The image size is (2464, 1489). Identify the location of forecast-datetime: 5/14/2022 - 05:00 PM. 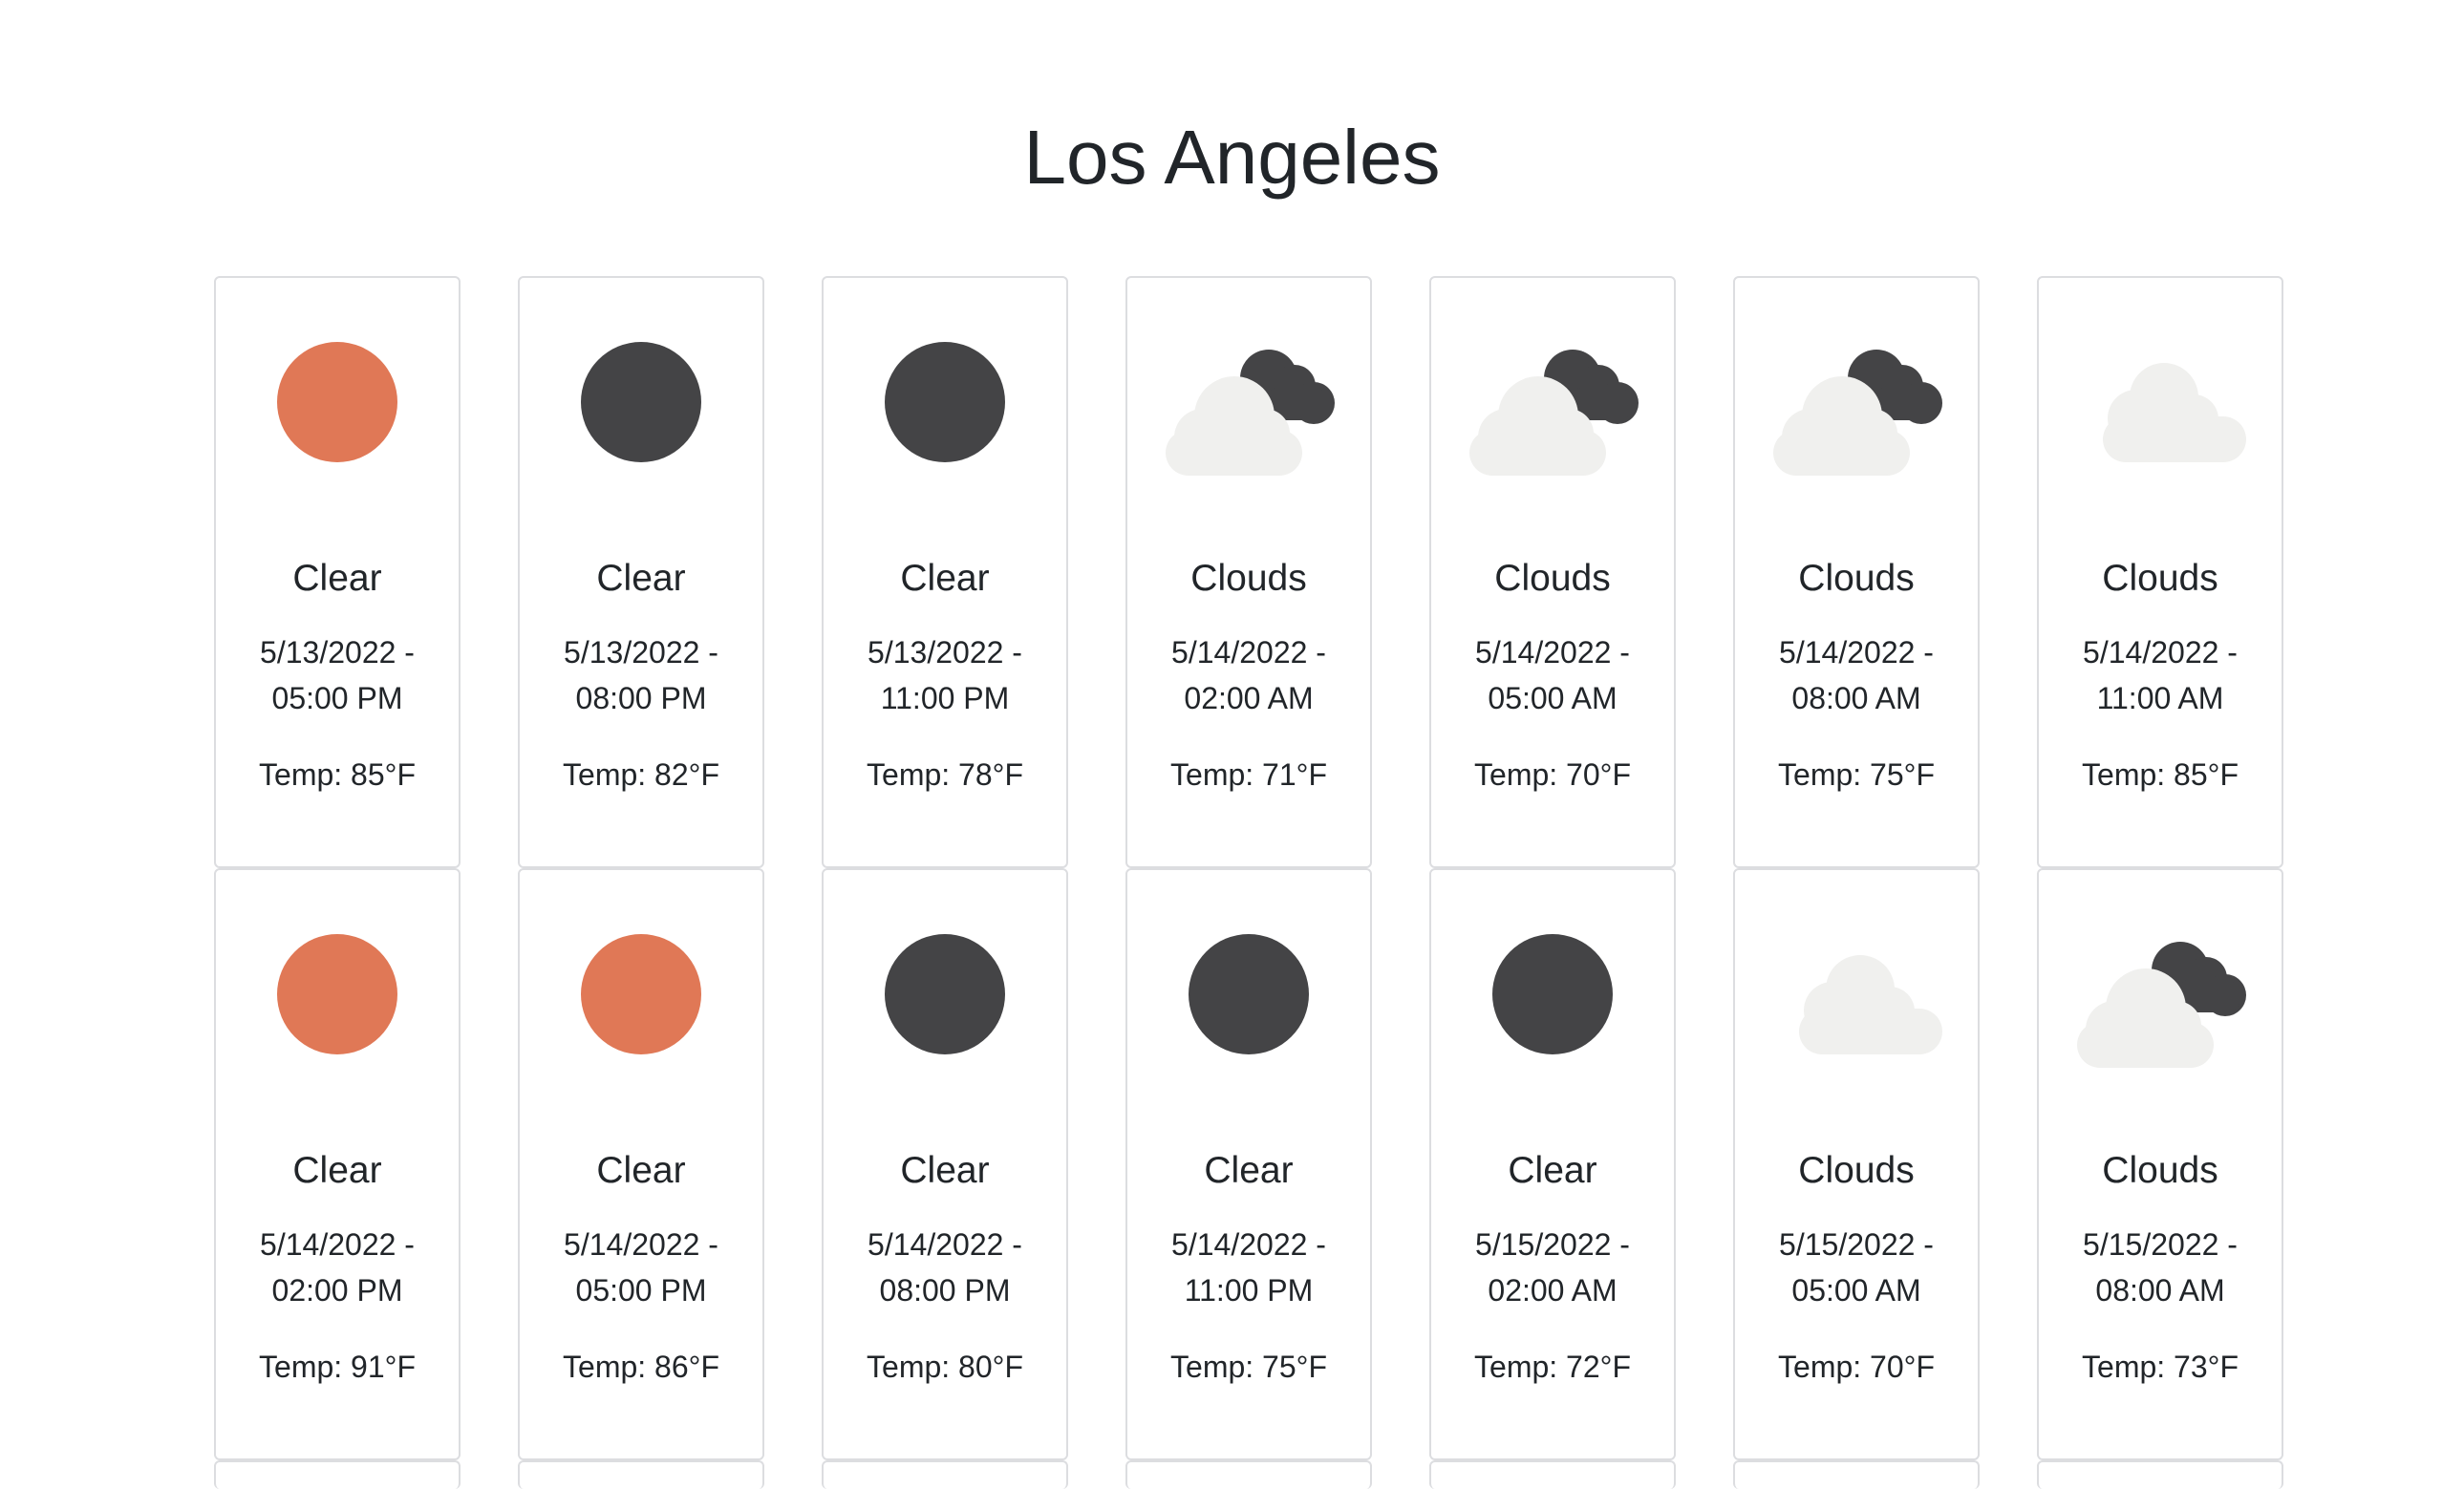
(641, 1267).